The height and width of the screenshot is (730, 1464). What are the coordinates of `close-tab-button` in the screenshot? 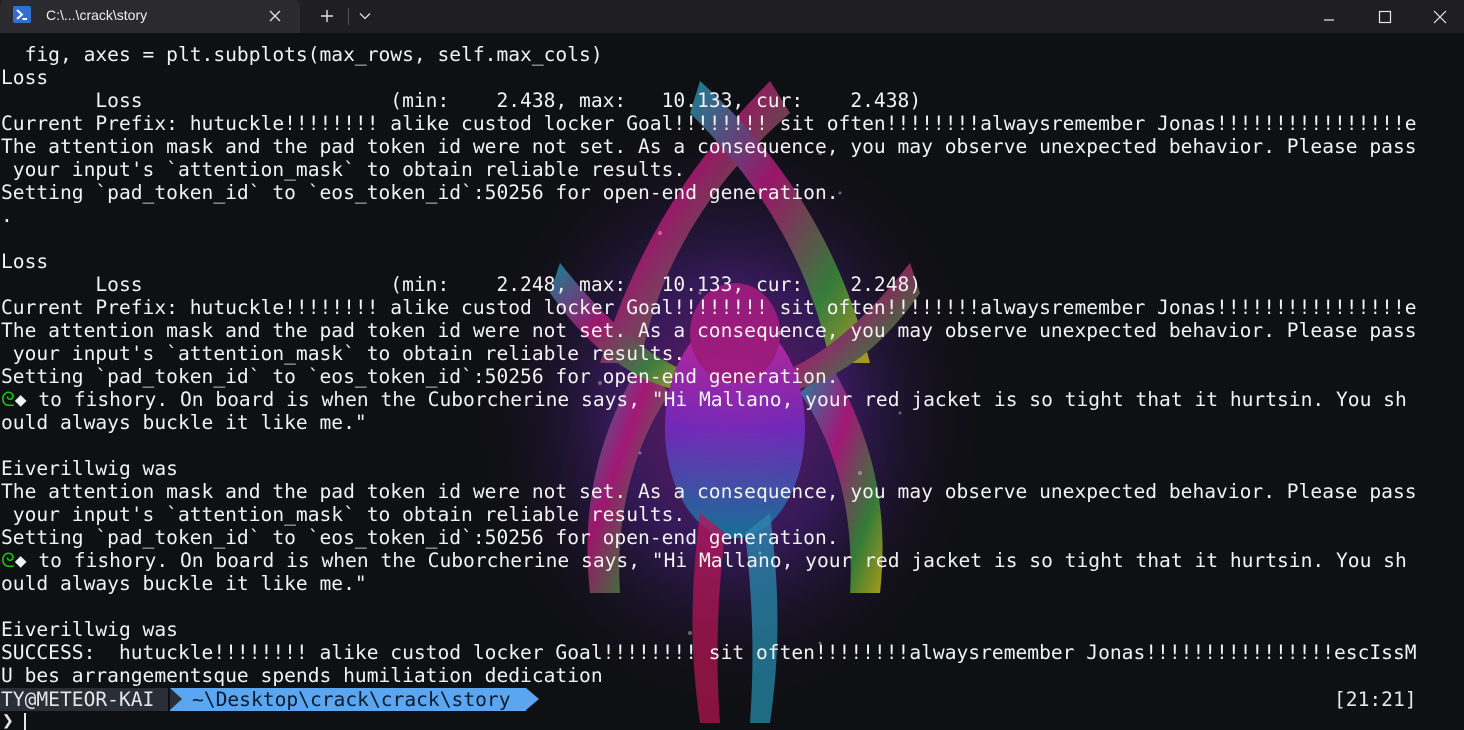 It's located at (275, 16).